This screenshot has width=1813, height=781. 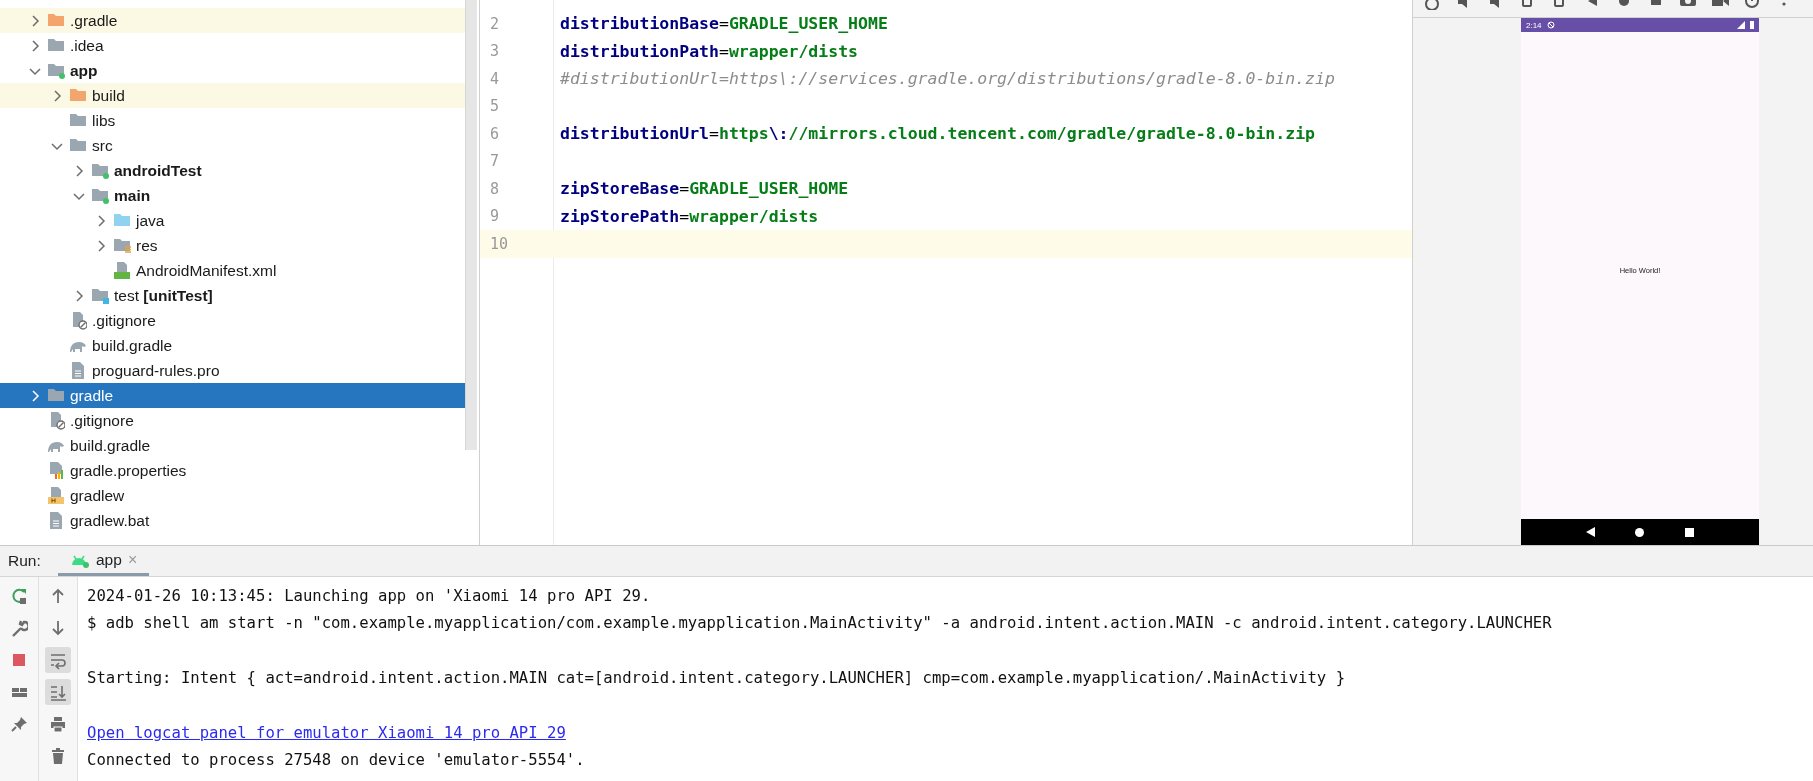 I want to click on tree-item: proguard-rules.pro, so click(x=232, y=370).